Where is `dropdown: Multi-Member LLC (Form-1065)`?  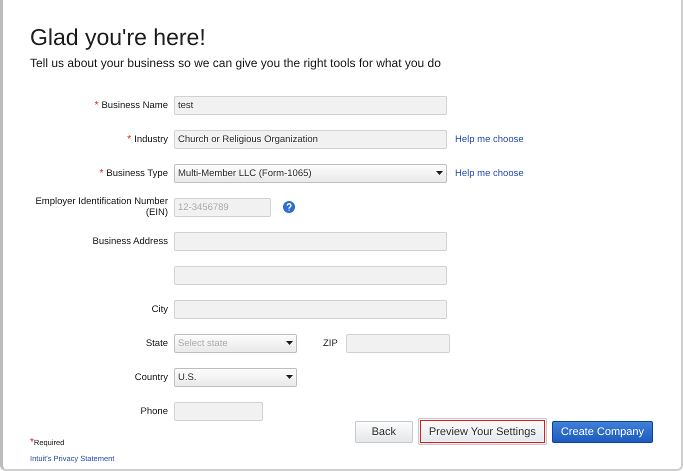
dropdown: Multi-Member LLC (Form-1065) is located at coordinates (310, 173).